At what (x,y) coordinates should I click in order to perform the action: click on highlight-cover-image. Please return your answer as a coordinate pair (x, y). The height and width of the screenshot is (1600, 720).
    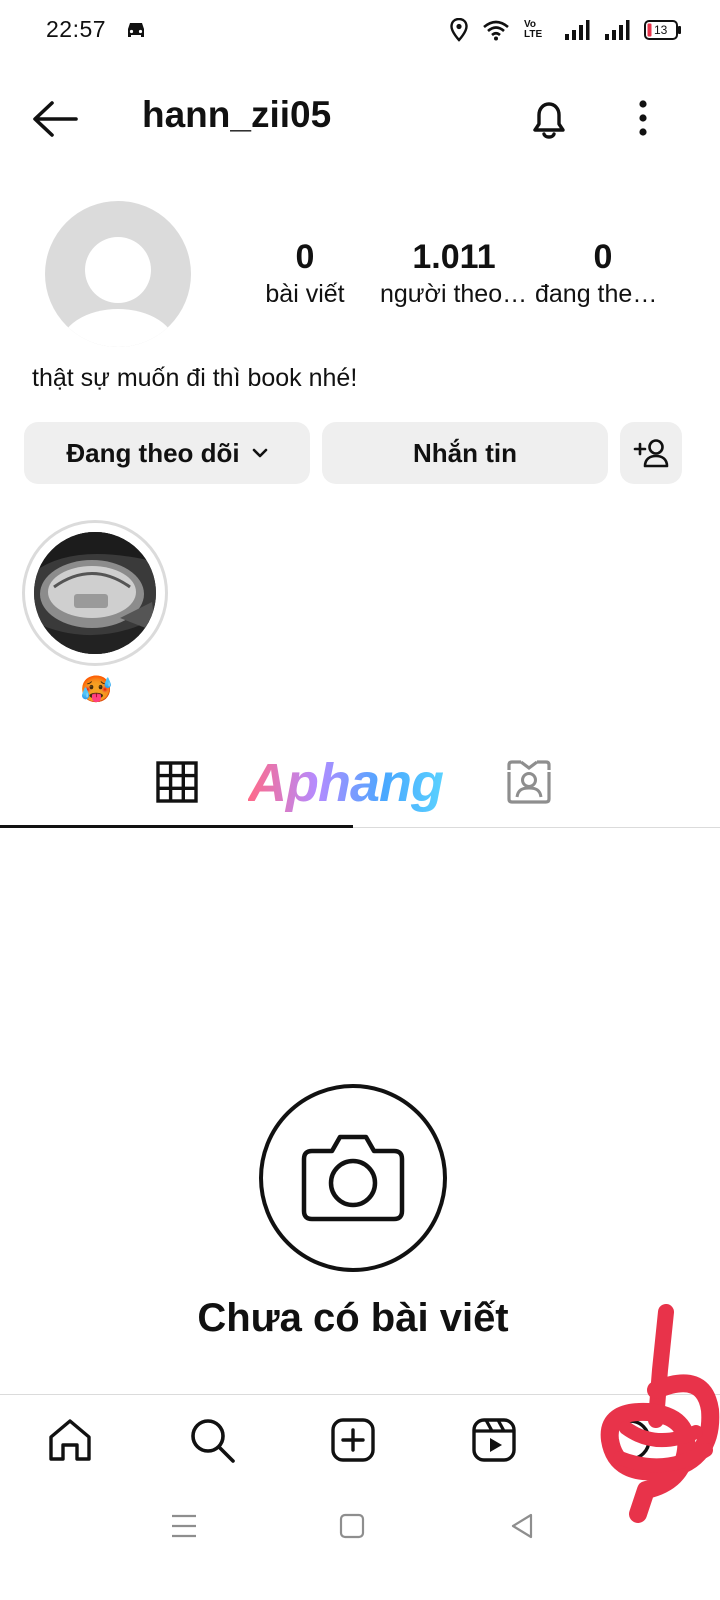
    Looking at the image, I should click on (95, 593).